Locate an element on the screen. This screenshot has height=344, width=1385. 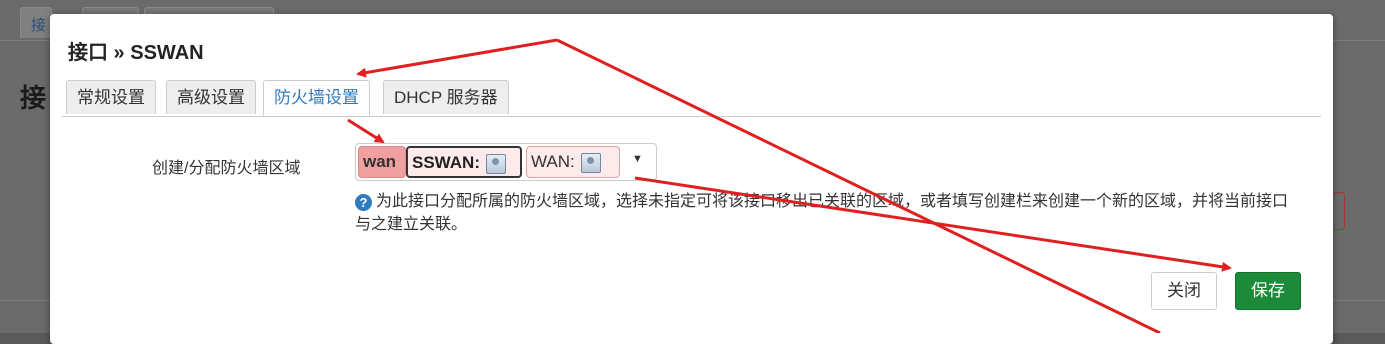
modal-title: 接口 » SSWAN is located at coordinates (136, 53).